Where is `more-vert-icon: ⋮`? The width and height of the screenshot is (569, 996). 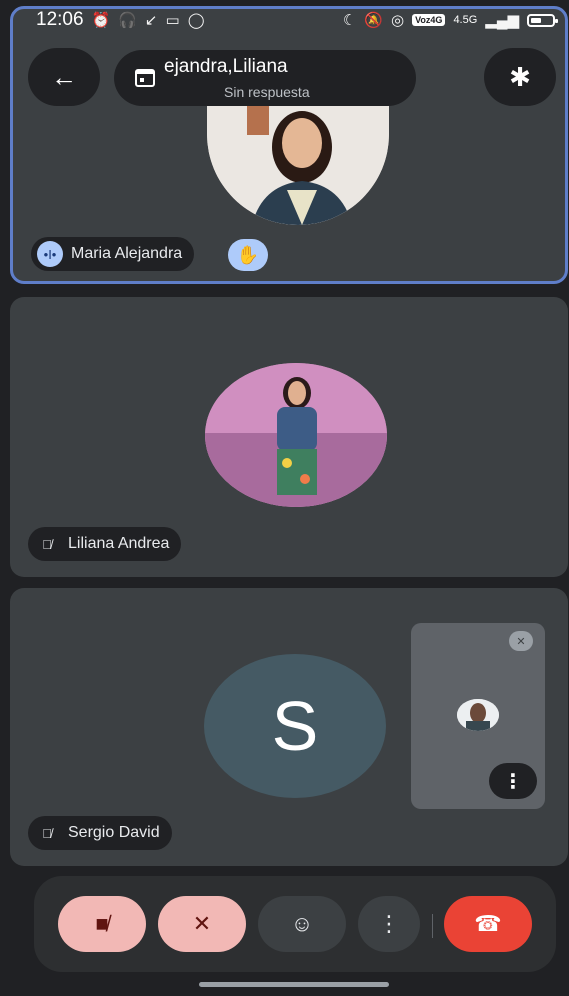 more-vert-icon: ⋮ is located at coordinates (389, 923).